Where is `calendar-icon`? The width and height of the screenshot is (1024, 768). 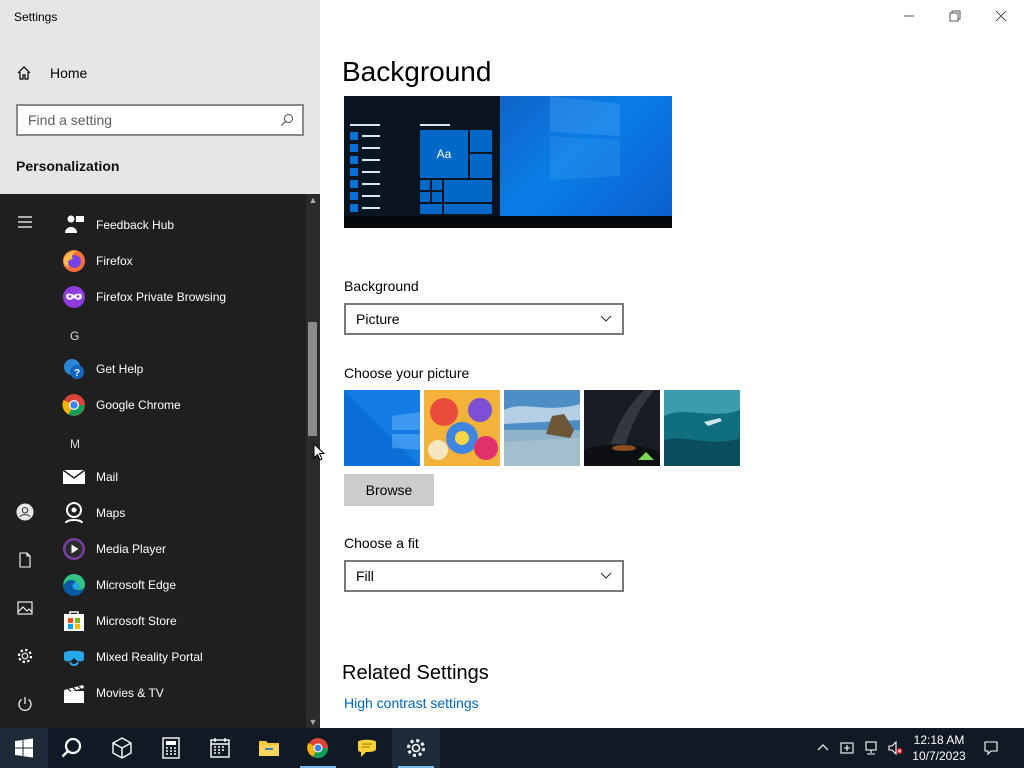 calendar-icon is located at coordinates (220, 748).